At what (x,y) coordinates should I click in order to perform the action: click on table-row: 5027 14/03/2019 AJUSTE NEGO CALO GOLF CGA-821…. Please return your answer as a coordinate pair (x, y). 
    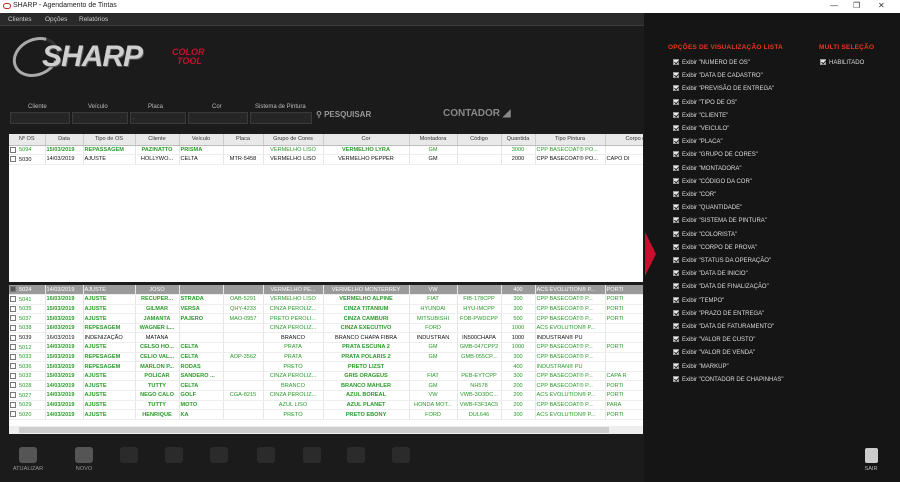
    Looking at the image, I should click on (326, 395).